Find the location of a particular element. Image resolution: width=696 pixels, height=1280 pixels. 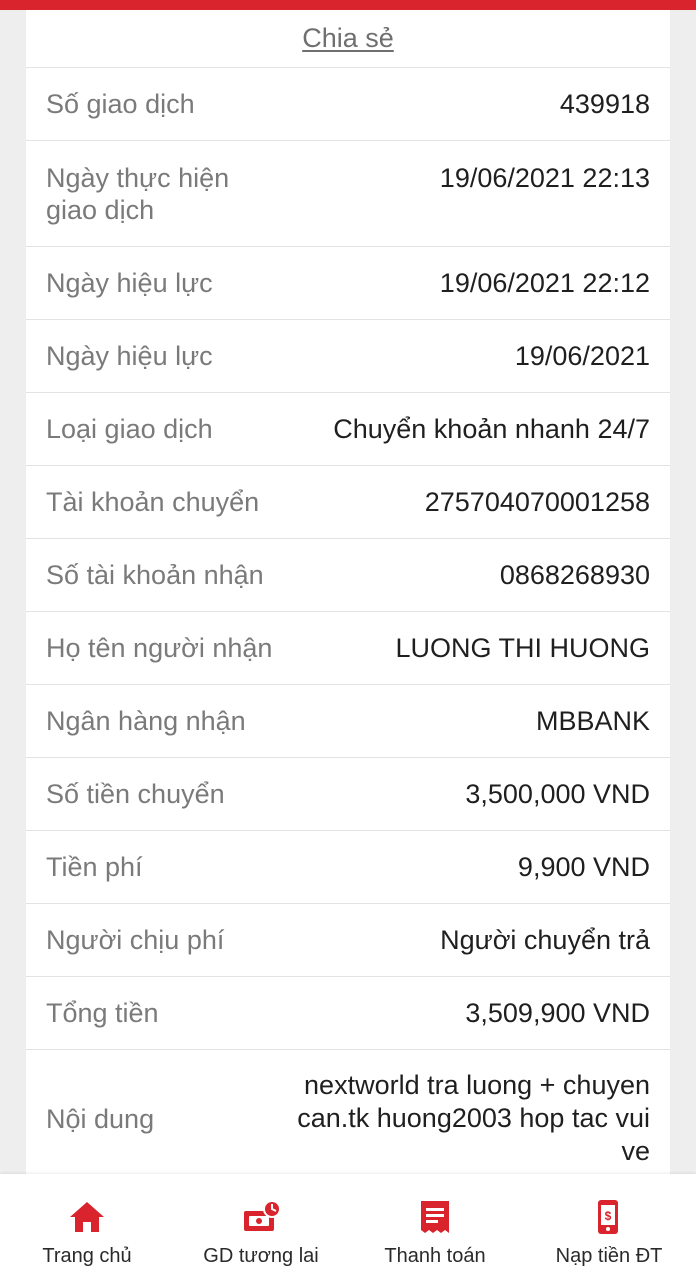

detail-row-source-account: Tài khoản chuyển 275704070001258 is located at coordinates (348, 502).